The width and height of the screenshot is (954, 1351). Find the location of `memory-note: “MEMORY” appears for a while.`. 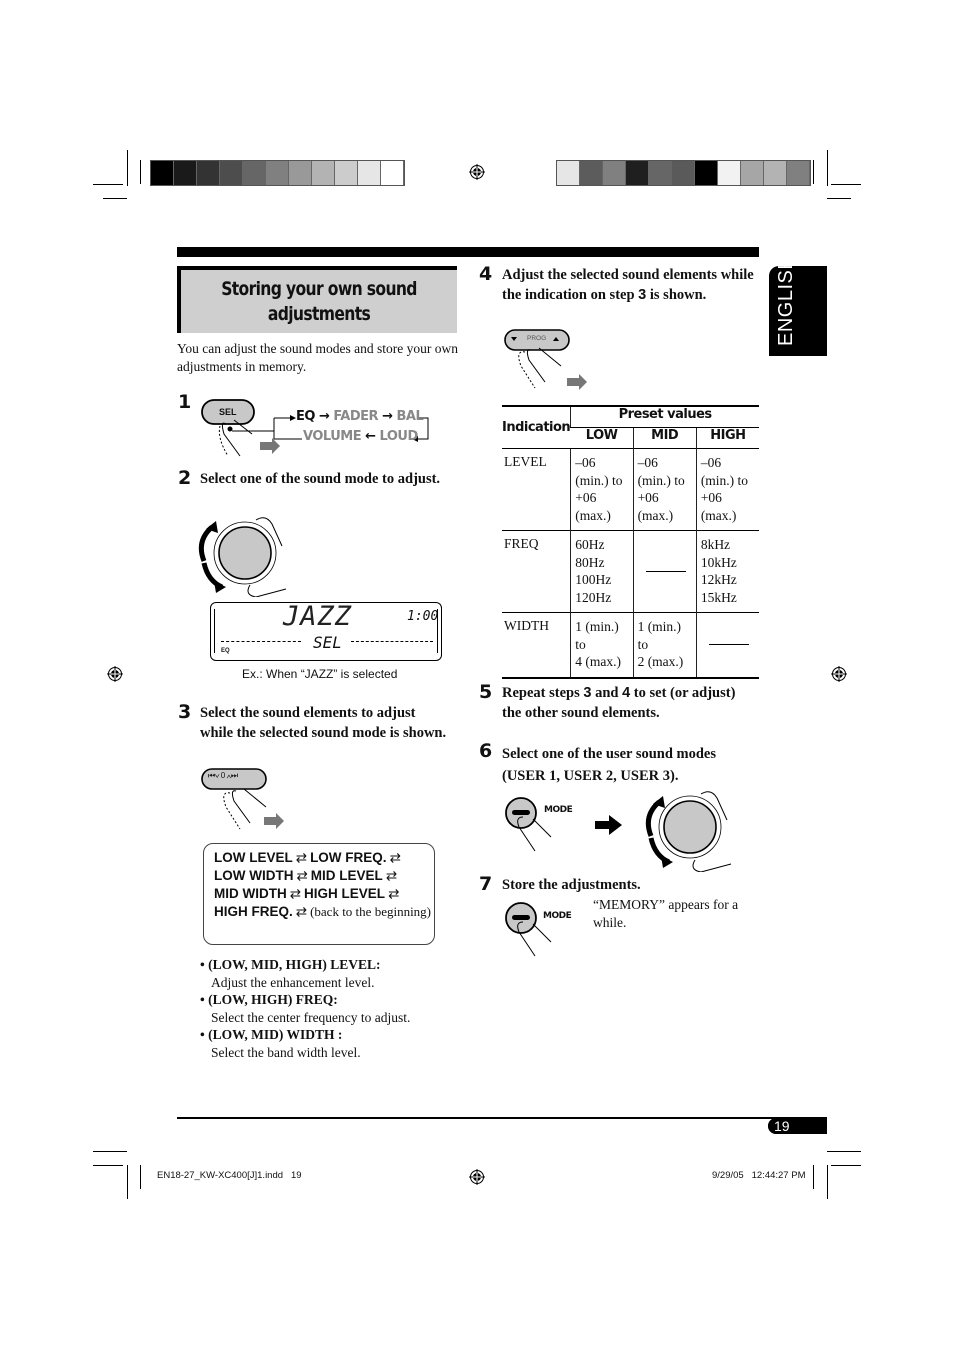

memory-note: “MEMORY” appears for a while. is located at coordinates (666, 913).